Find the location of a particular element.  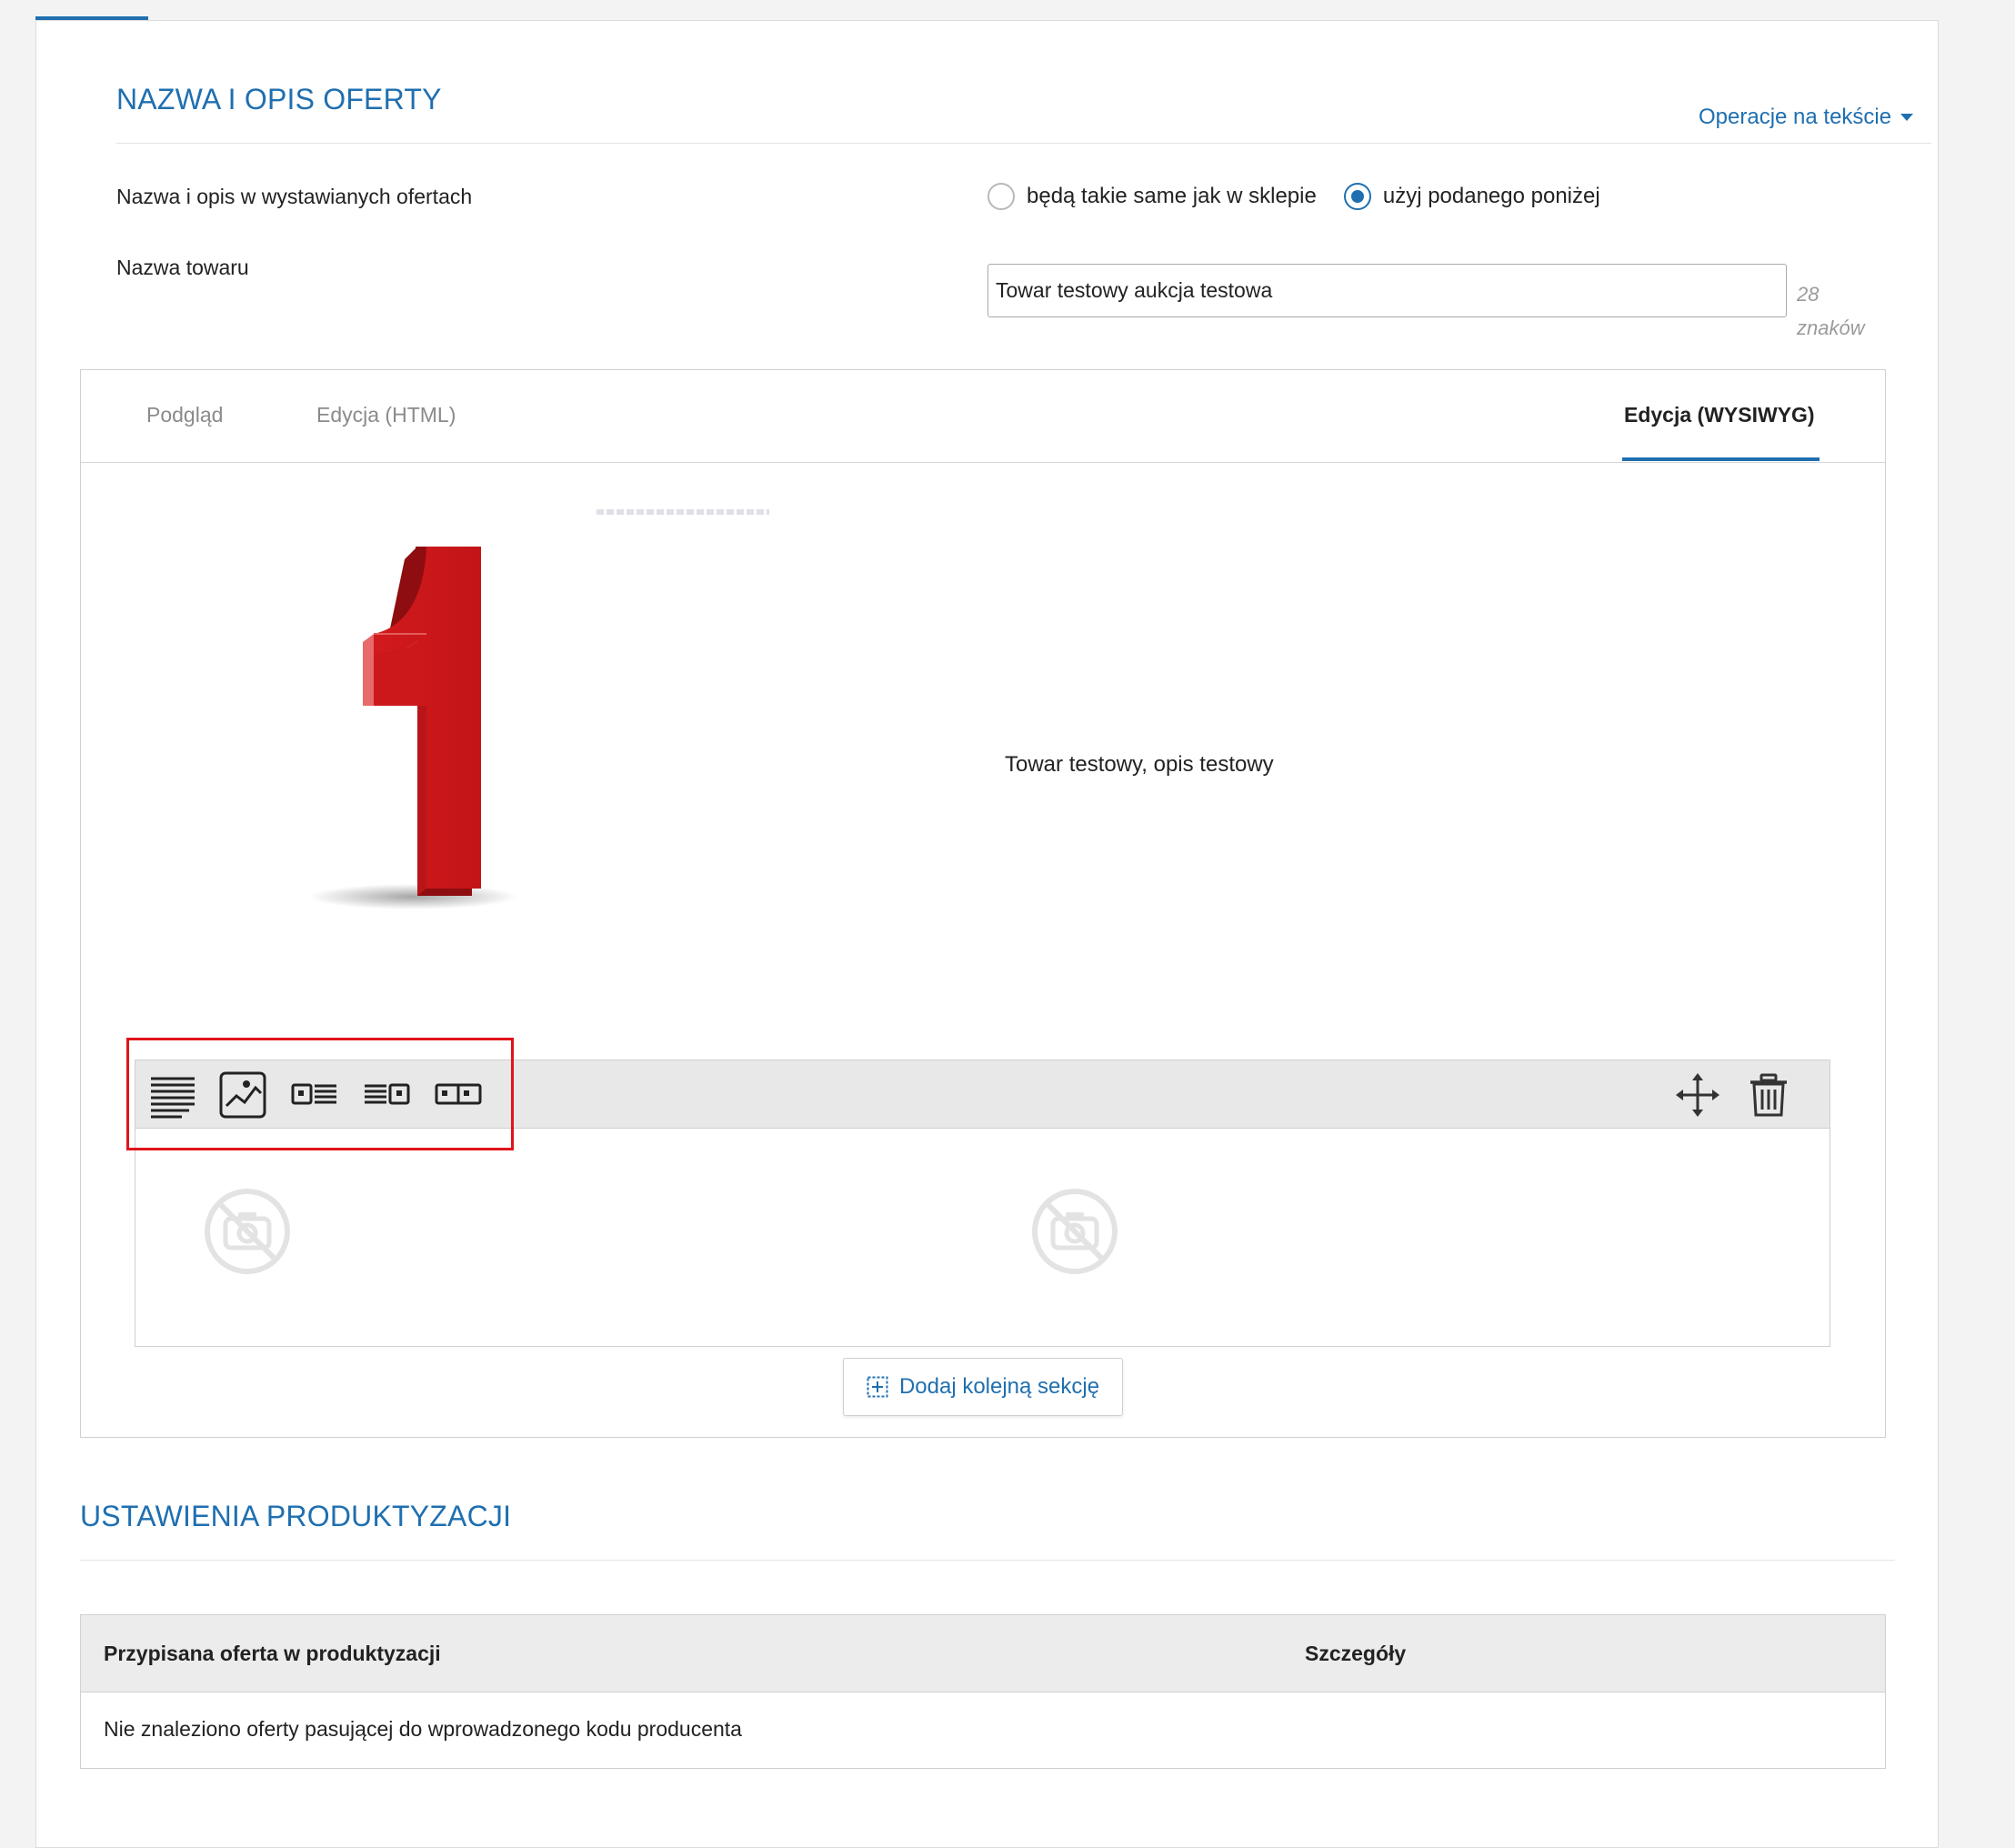

radio-circle-unchecked is located at coordinates (1001, 197).